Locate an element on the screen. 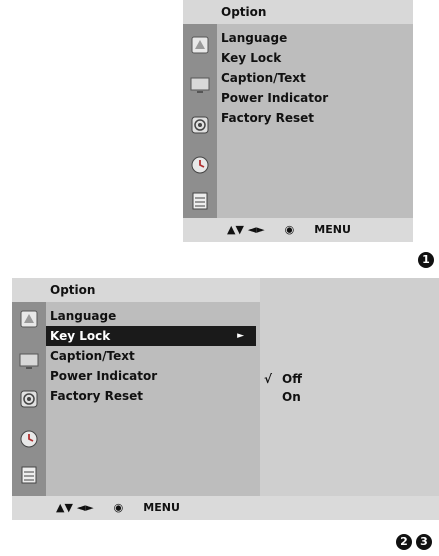 The height and width of the screenshot is (556, 439). menu-item-key-lock: Key Lock ► is located at coordinates (151, 336).